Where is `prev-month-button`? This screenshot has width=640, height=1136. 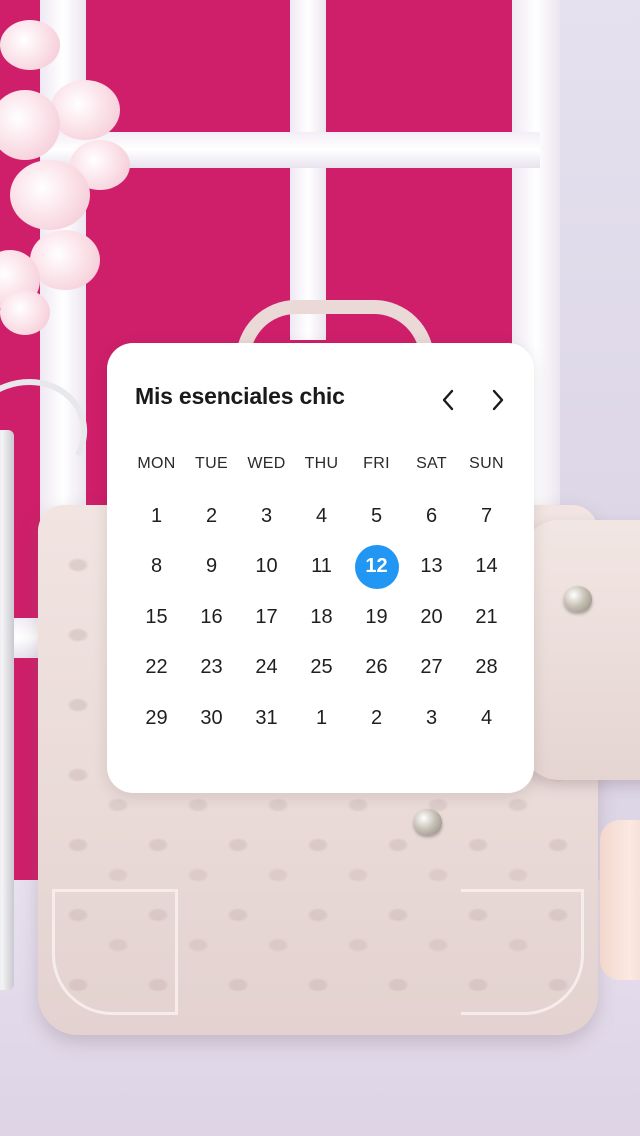
prev-month-button is located at coordinates (448, 402).